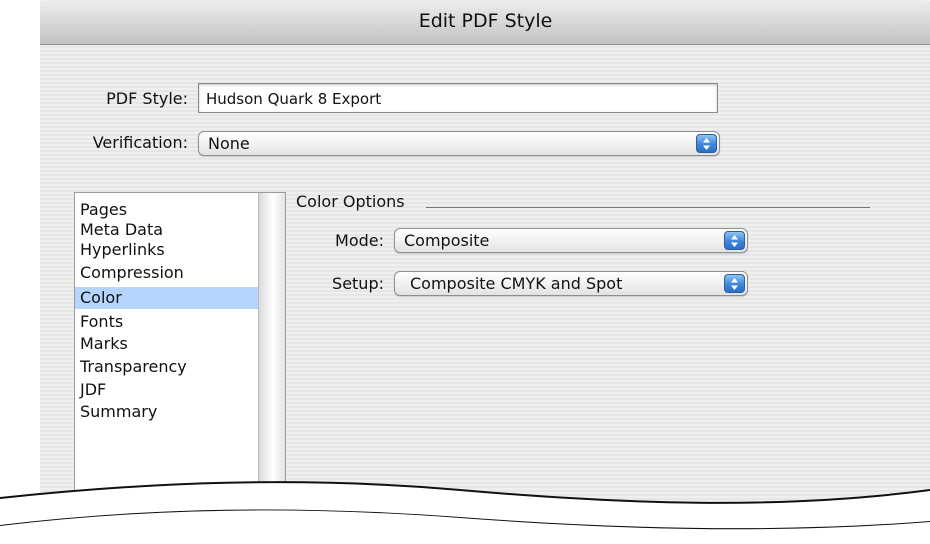  I want to click on title-bar: Edit PDF Style, so click(485, 22).